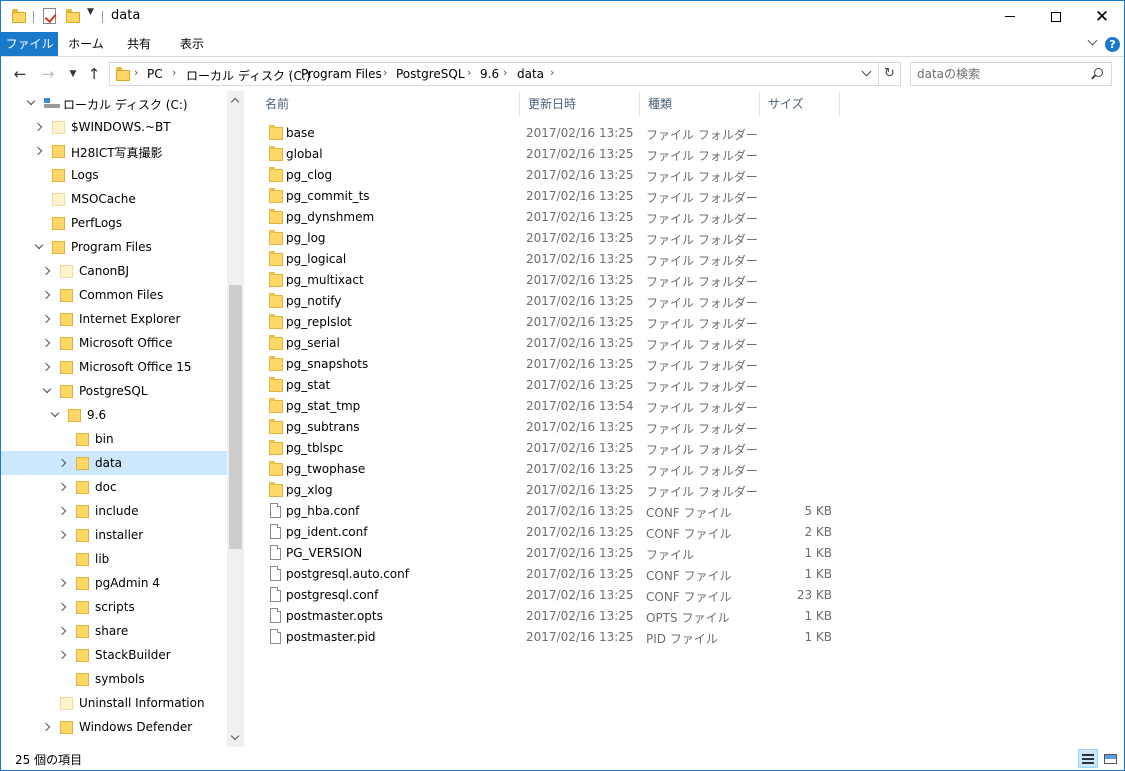 This screenshot has width=1125, height=771. What do you see at coordinates (114, 199) in the screenshot?
I see `tree-item: MSOCache` at bounding box center [114, 199].